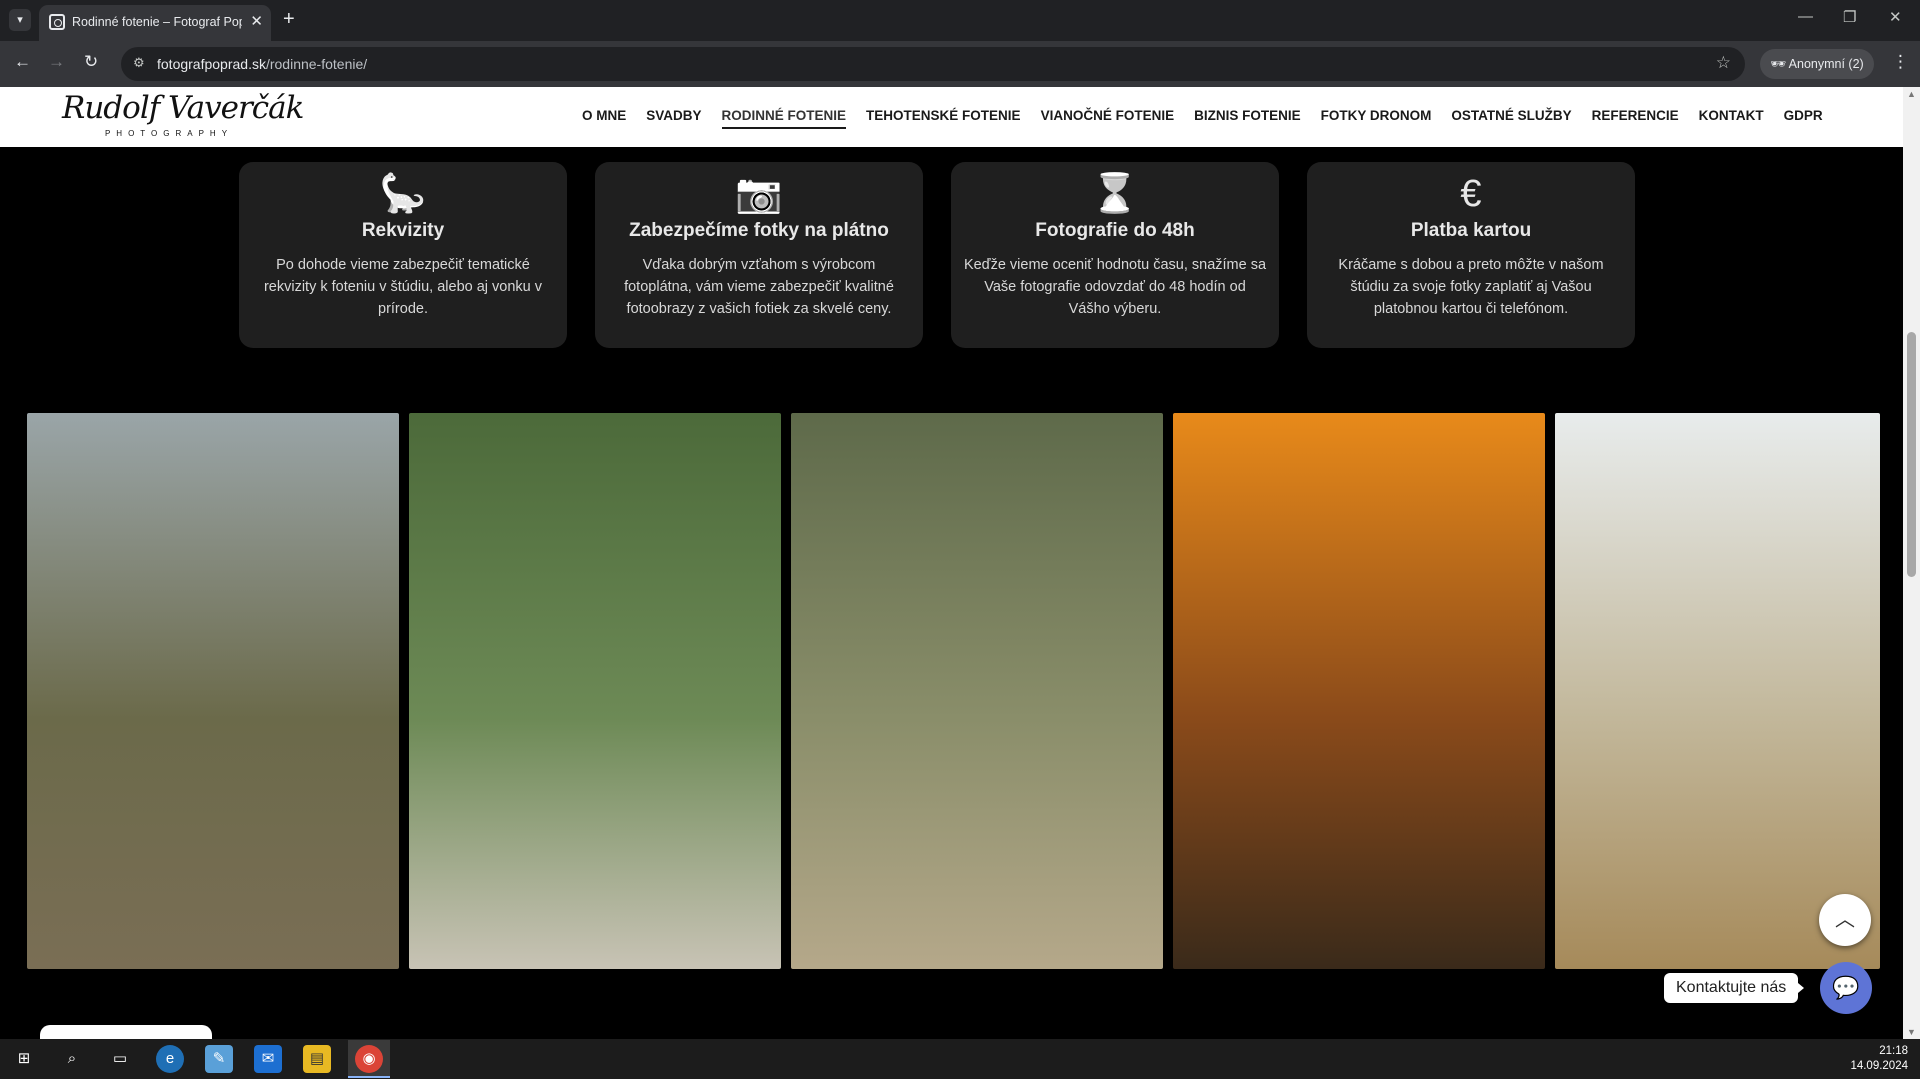  Describe the element at coordinates (126, 1032) in the screenshot. I see `bottom-left-tab` at that location.